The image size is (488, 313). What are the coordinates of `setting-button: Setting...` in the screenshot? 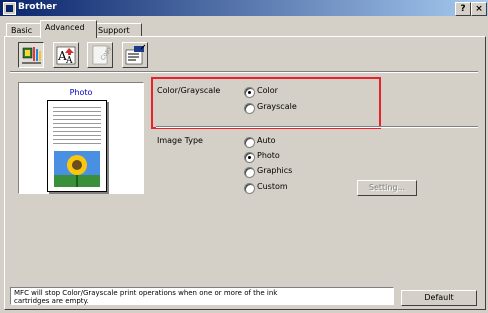 It's located at (387, 188).